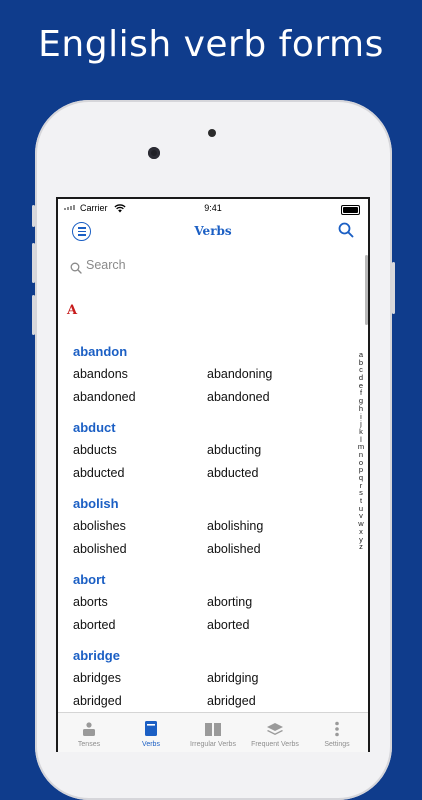 The width and height of the screenshot is (422, 800). I want to click on phone-camera, so click(154, 153).